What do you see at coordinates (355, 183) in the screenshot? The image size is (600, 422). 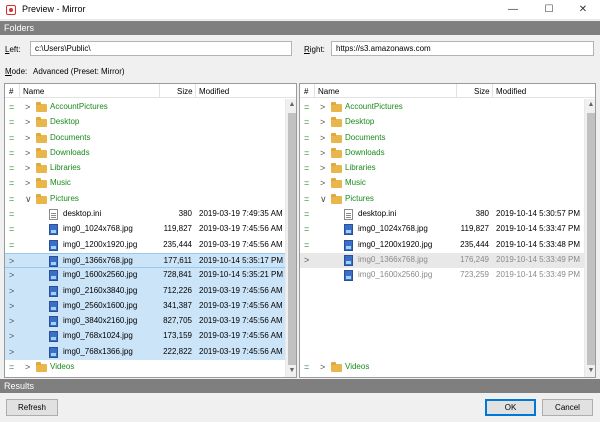 I see `item-name: Music` at bounding box center [355, 183].